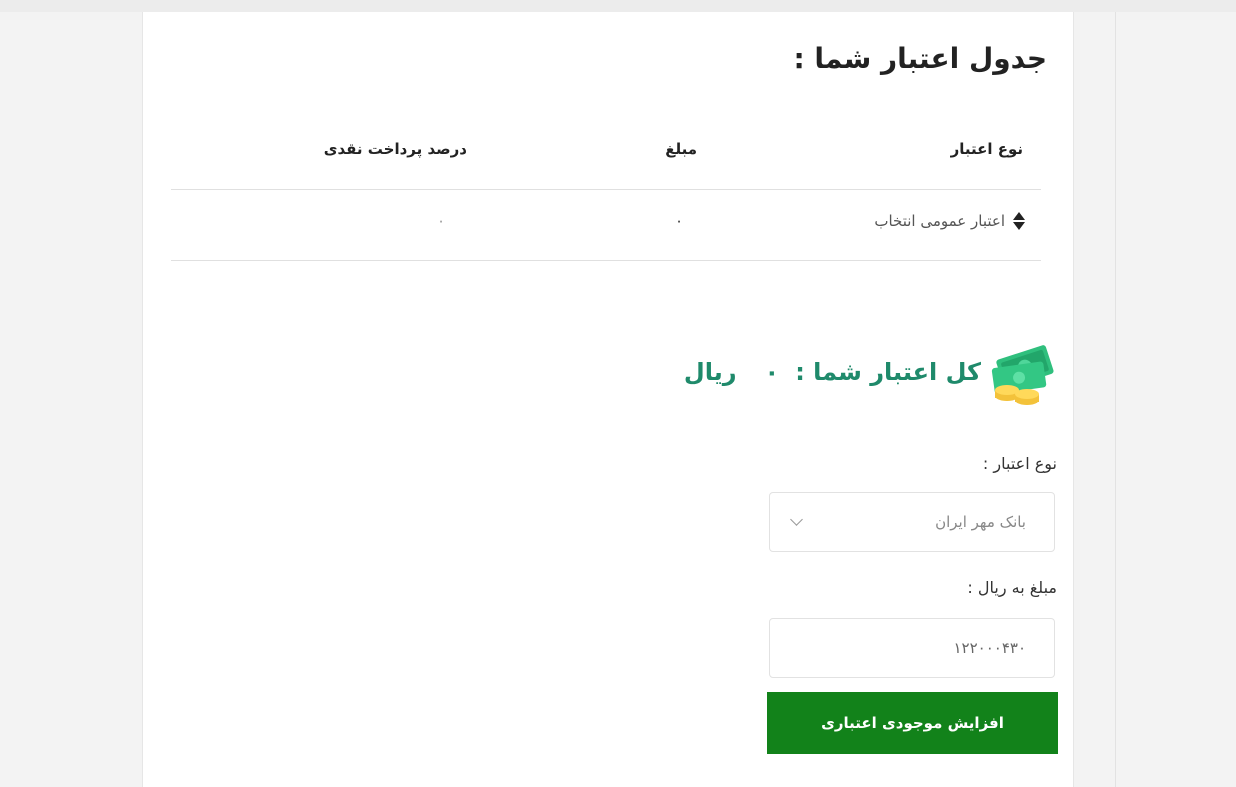 The width and height of the screenshot is (1236, 787). I want to click on top-bar, so click(618, 6).